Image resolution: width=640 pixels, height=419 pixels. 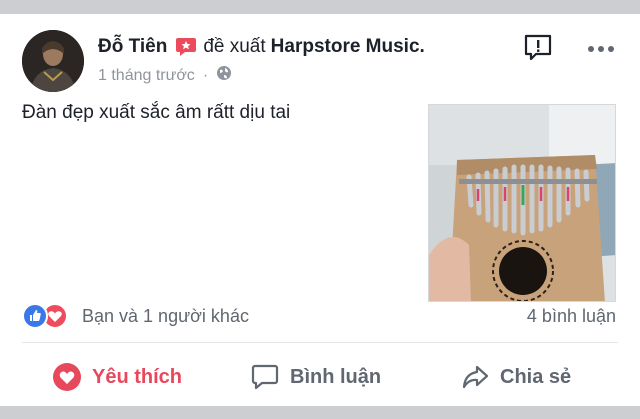 What do you see at coordinates (536, 376) in the screenshot?
I see `share-button-label: Chia sẻ` at bounding box center [536, 376].